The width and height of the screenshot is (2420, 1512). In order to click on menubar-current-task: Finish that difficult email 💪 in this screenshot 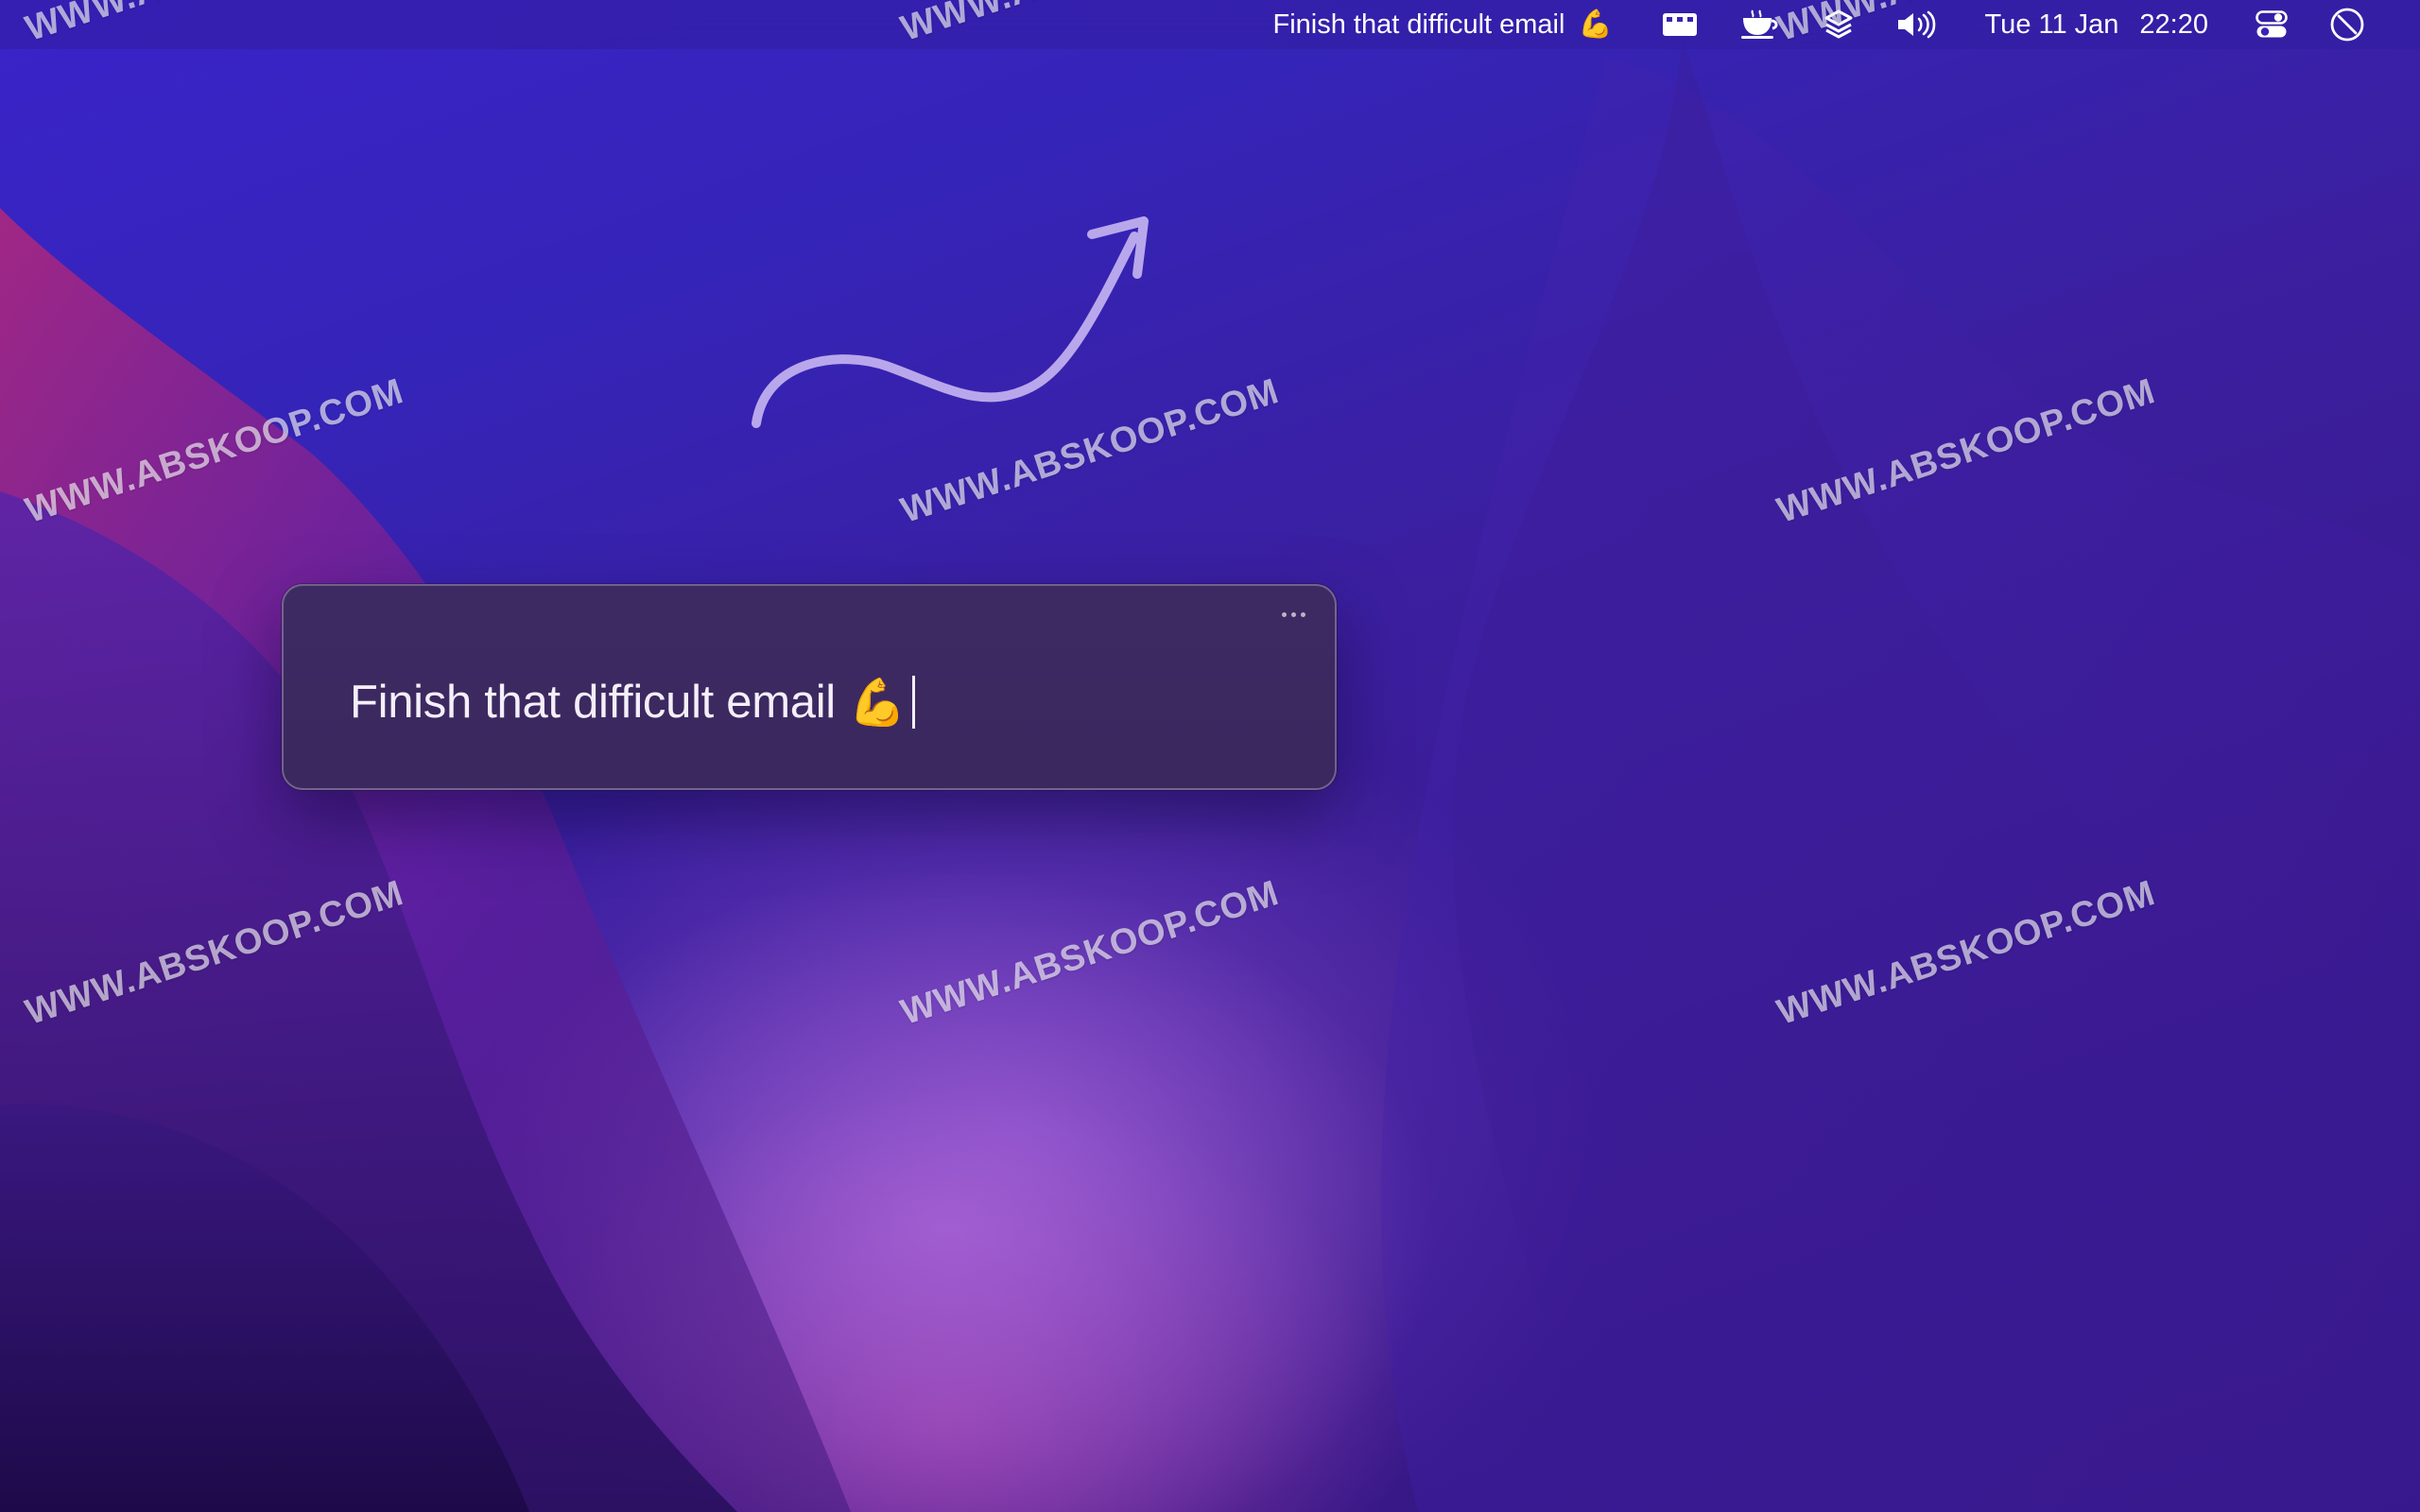, I will do `click(1447, 24)`.